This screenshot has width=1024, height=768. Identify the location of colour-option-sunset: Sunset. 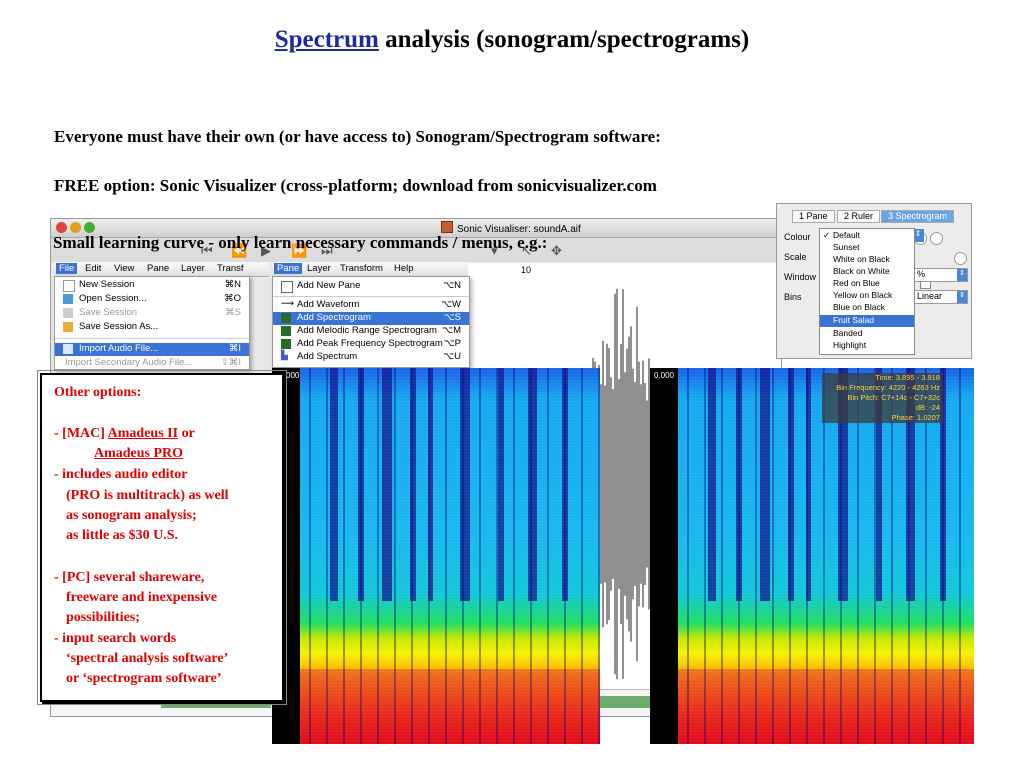
(867, 248).